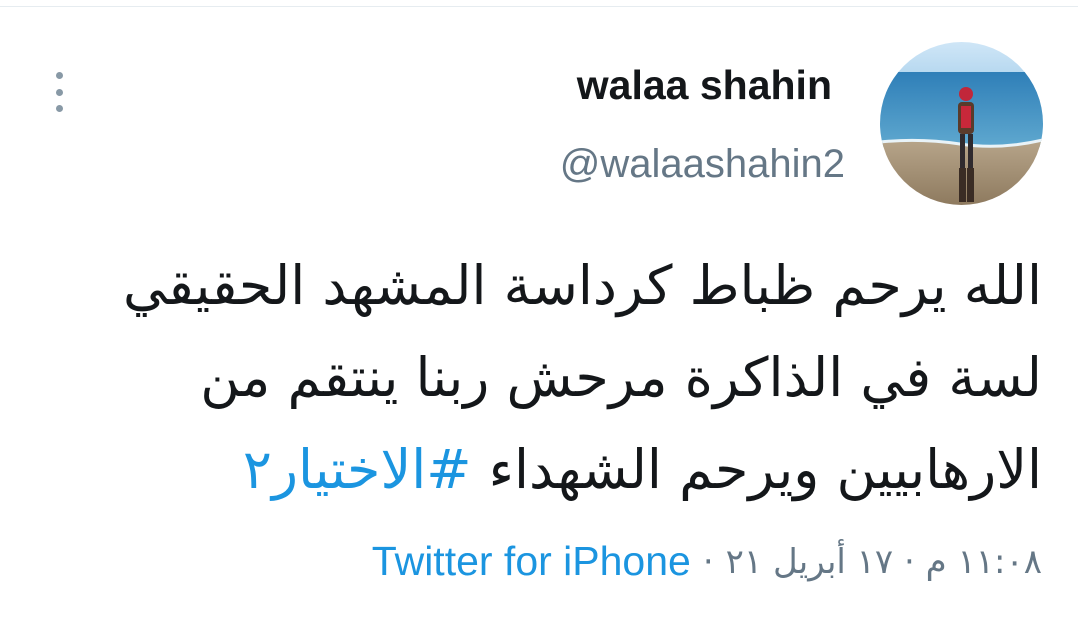  Describe the element at coordinates (884, 562) in the screenshot. I see `timestamp: ١١:٠٨ م · ١٧ أبريل ٢١` at that location.